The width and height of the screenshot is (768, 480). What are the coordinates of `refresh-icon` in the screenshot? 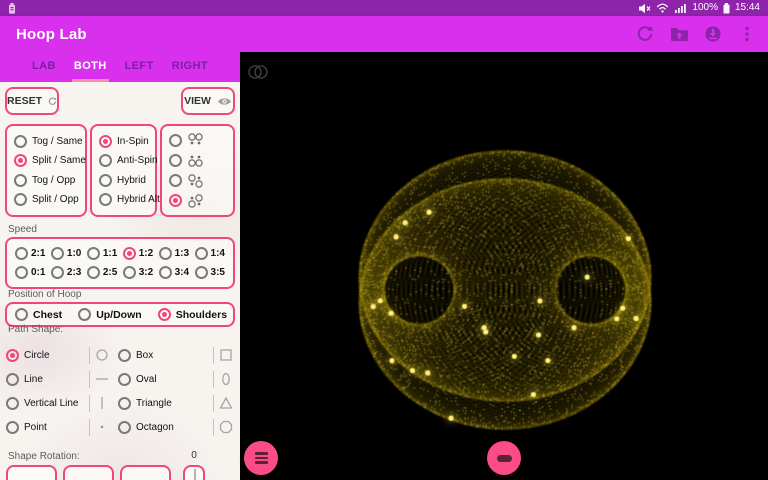 It's located at (645, 33).